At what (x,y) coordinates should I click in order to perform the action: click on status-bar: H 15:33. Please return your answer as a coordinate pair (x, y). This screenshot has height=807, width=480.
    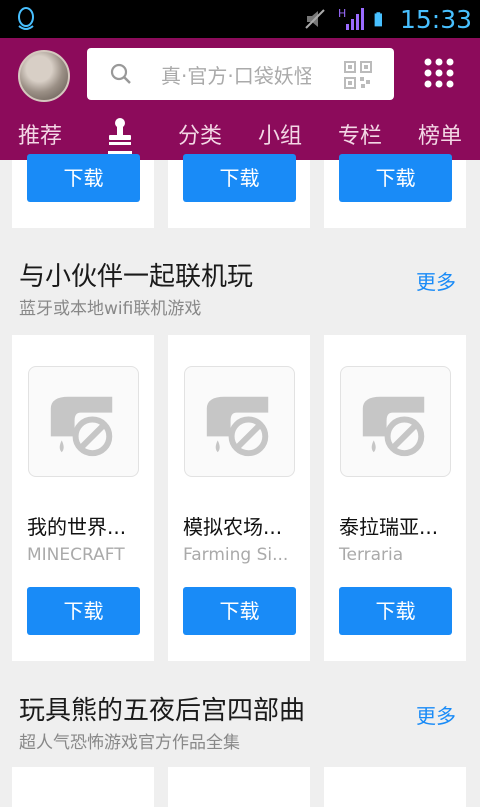
    Looking at the image, I should click on (240, 19).